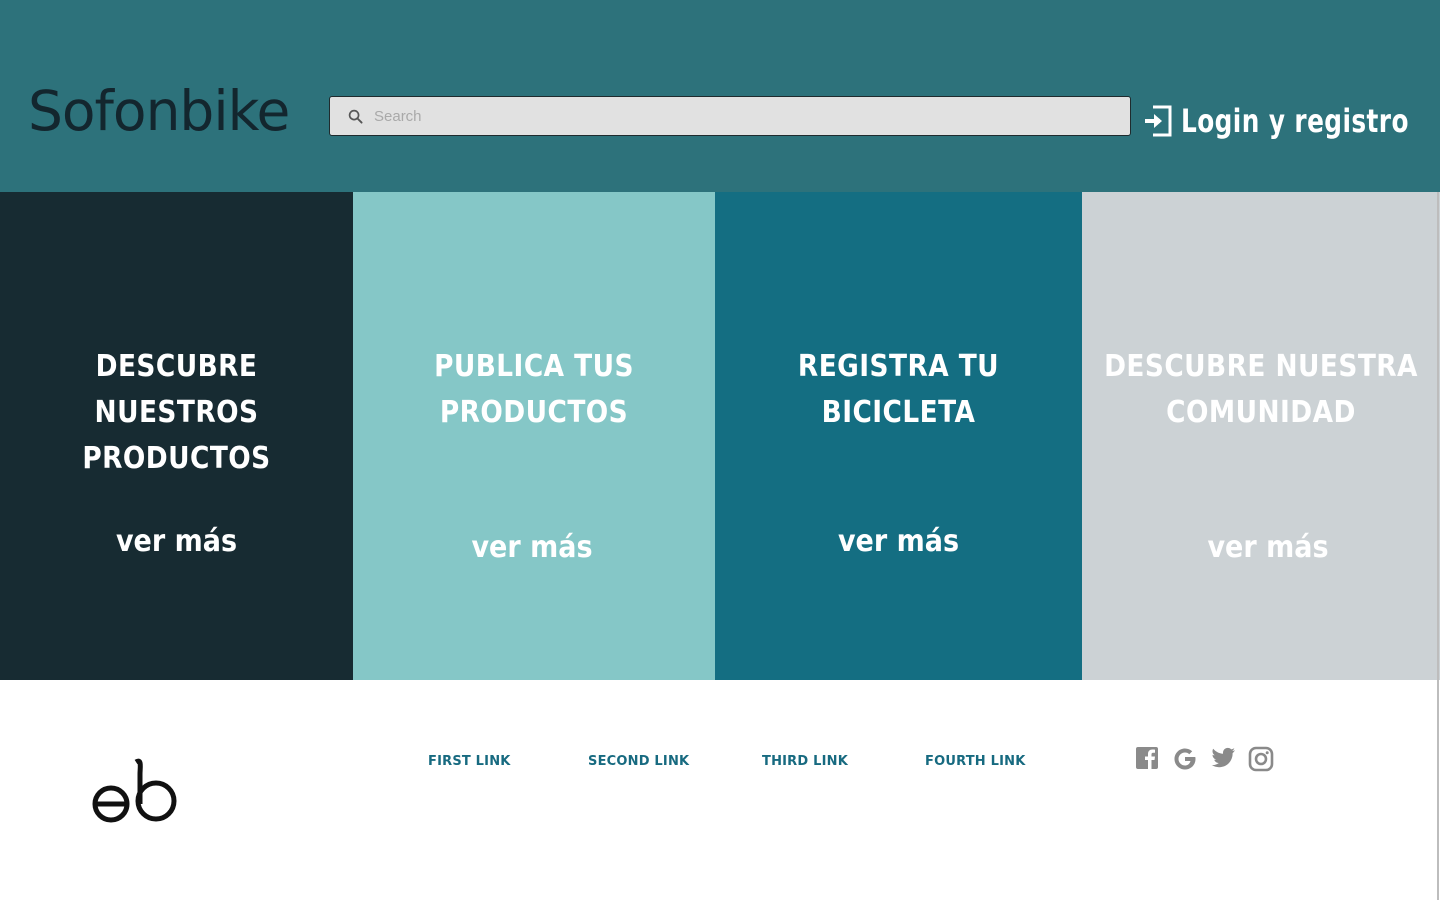 The width and height of the screenshot is (1440, 900). I want to click on panel-register-bike: REGISTRA TU BICICLETA ver más, so click(898, 436).